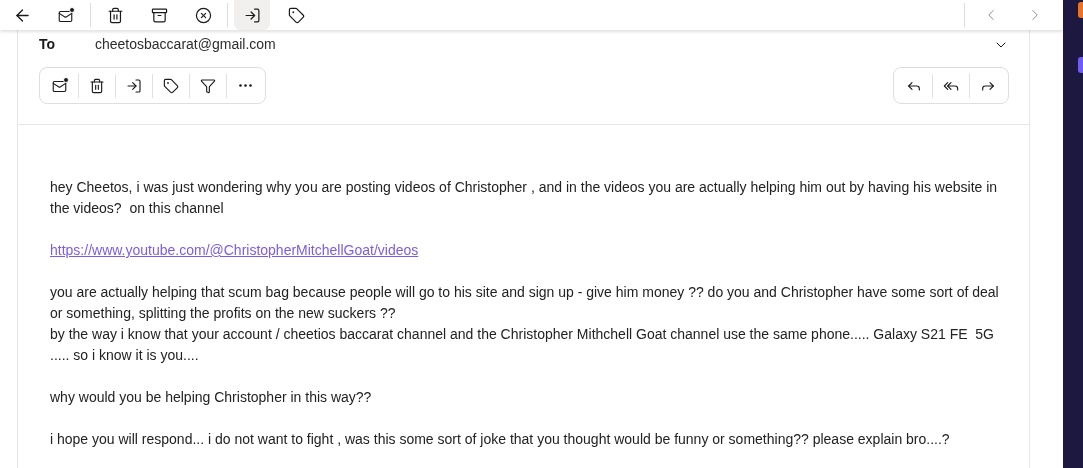 This screenshot has height=468, width=1083. Describe the element at coordinates (48, 44) in the screenshot. I see `to-label: To` at that location.